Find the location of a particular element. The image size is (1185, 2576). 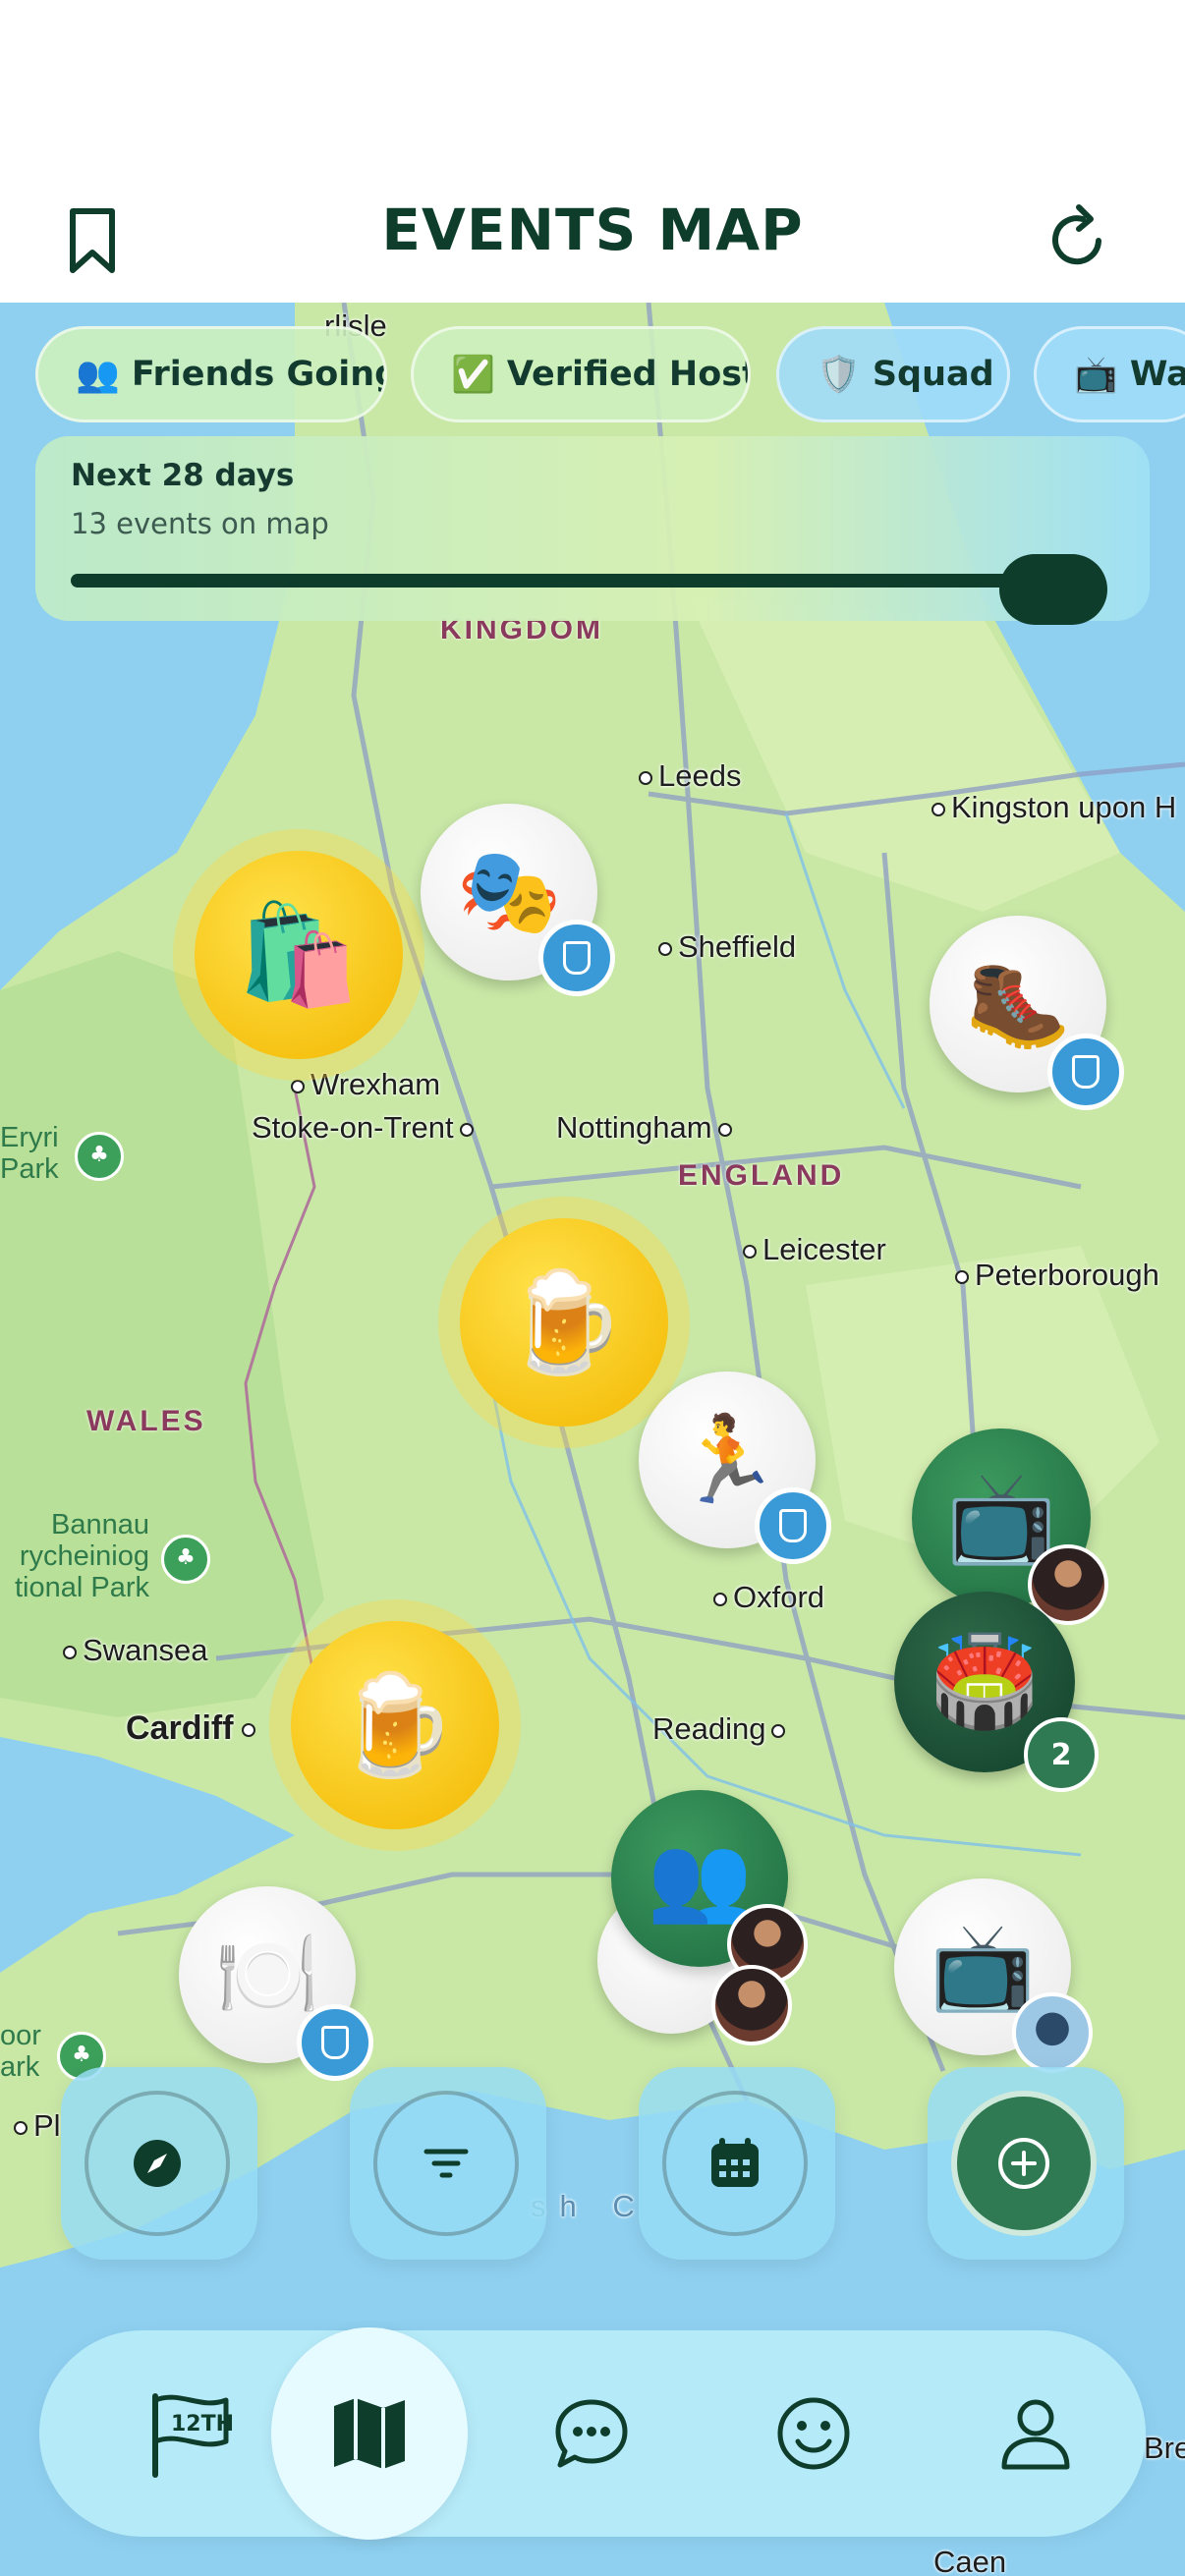

place-cardiff: Cardiff is located at coordinates (194, 1728).